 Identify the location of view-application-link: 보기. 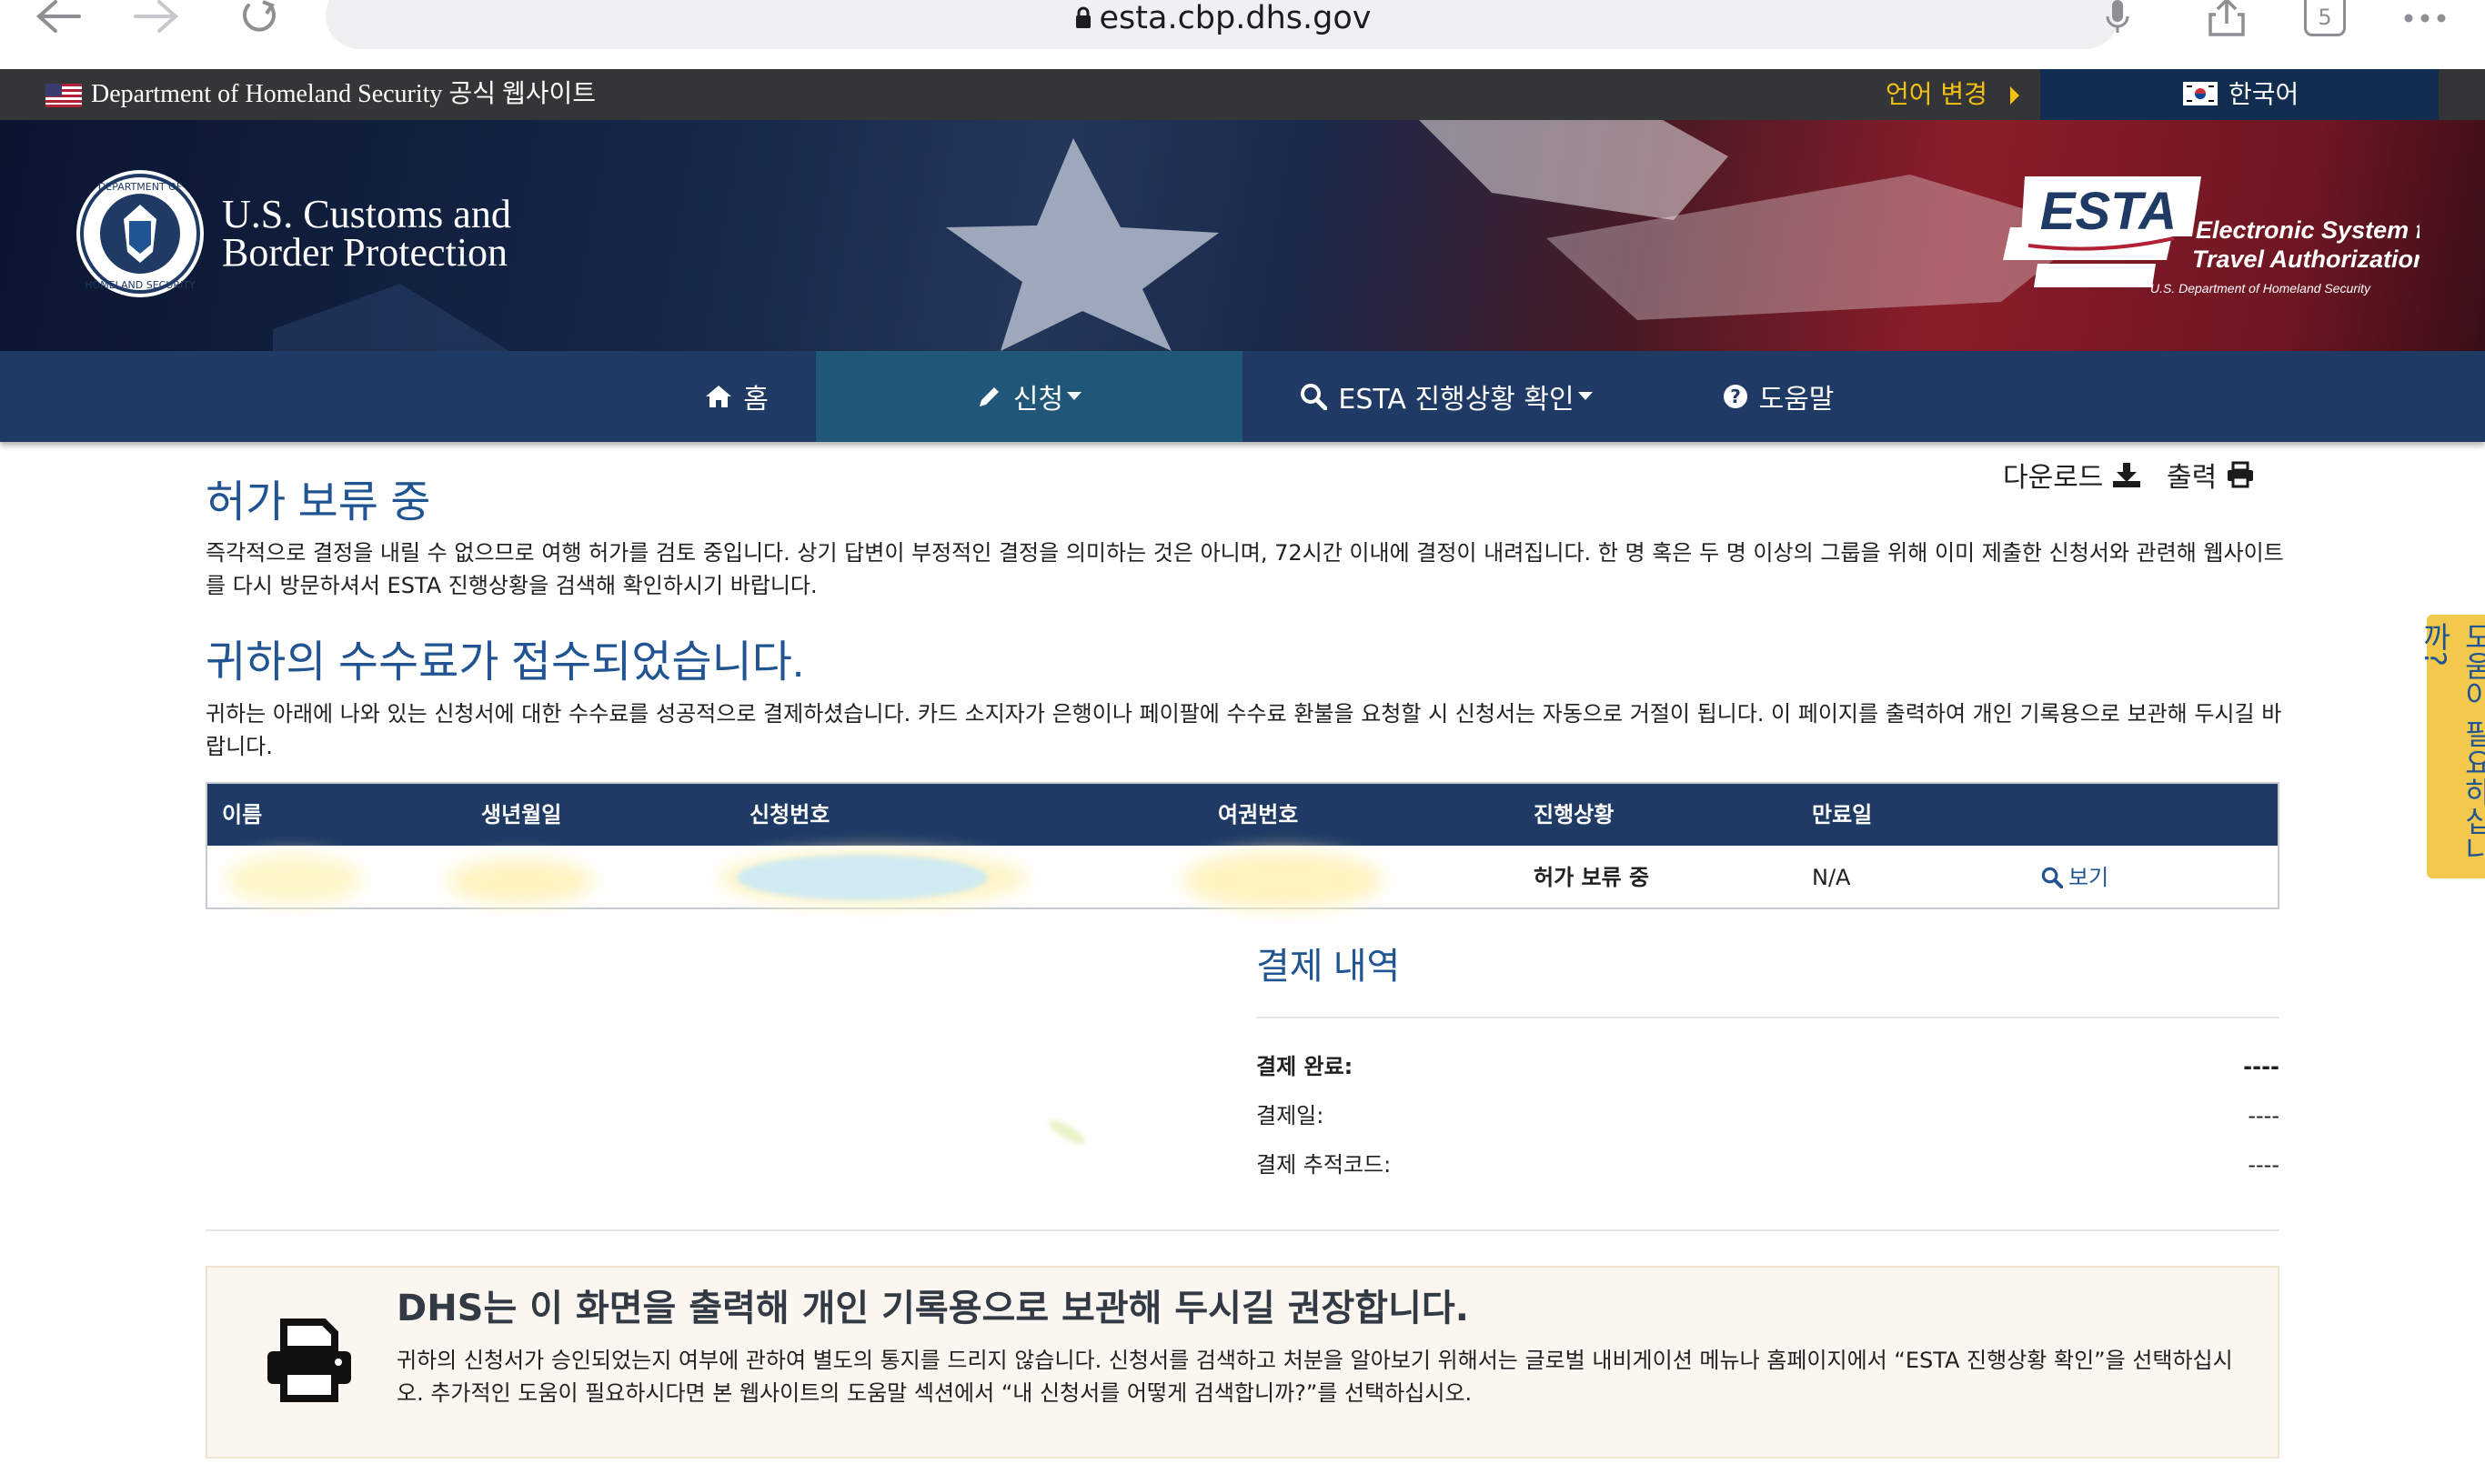
(2074, 878).